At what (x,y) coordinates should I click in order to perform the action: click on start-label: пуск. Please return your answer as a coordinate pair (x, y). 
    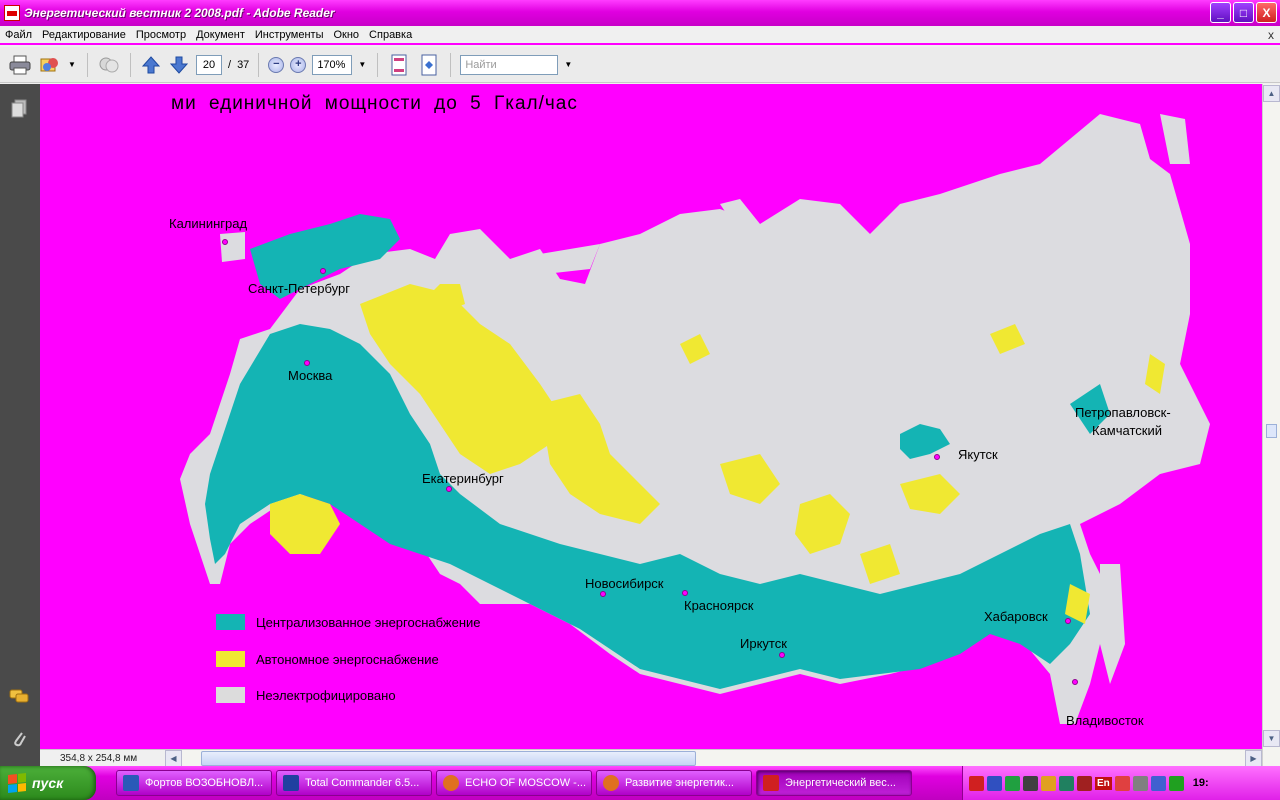
    Looking at the image, I should click on (48, 783).